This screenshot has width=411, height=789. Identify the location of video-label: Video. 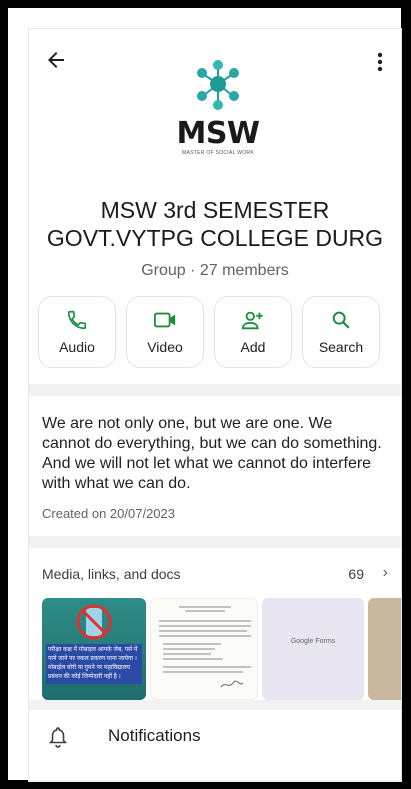
(165, 347).